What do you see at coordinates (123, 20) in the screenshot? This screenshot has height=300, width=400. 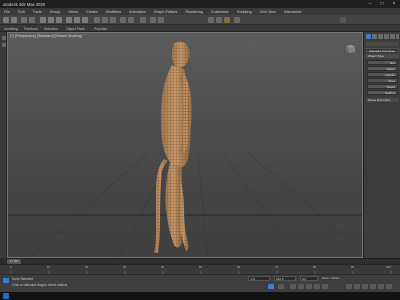 I see `mirror-icon` at bounding box center [123, 20].